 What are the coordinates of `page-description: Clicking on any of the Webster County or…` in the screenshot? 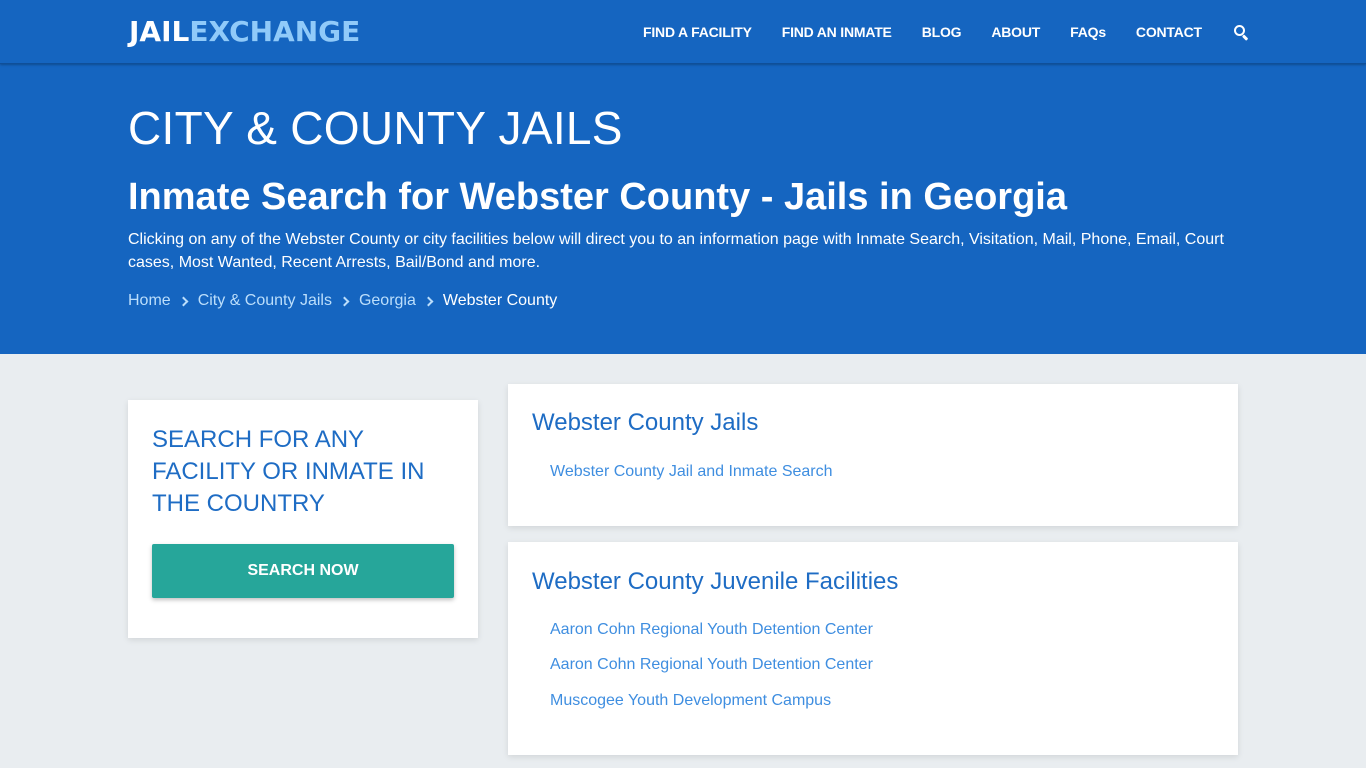 It's located at (676, 251).